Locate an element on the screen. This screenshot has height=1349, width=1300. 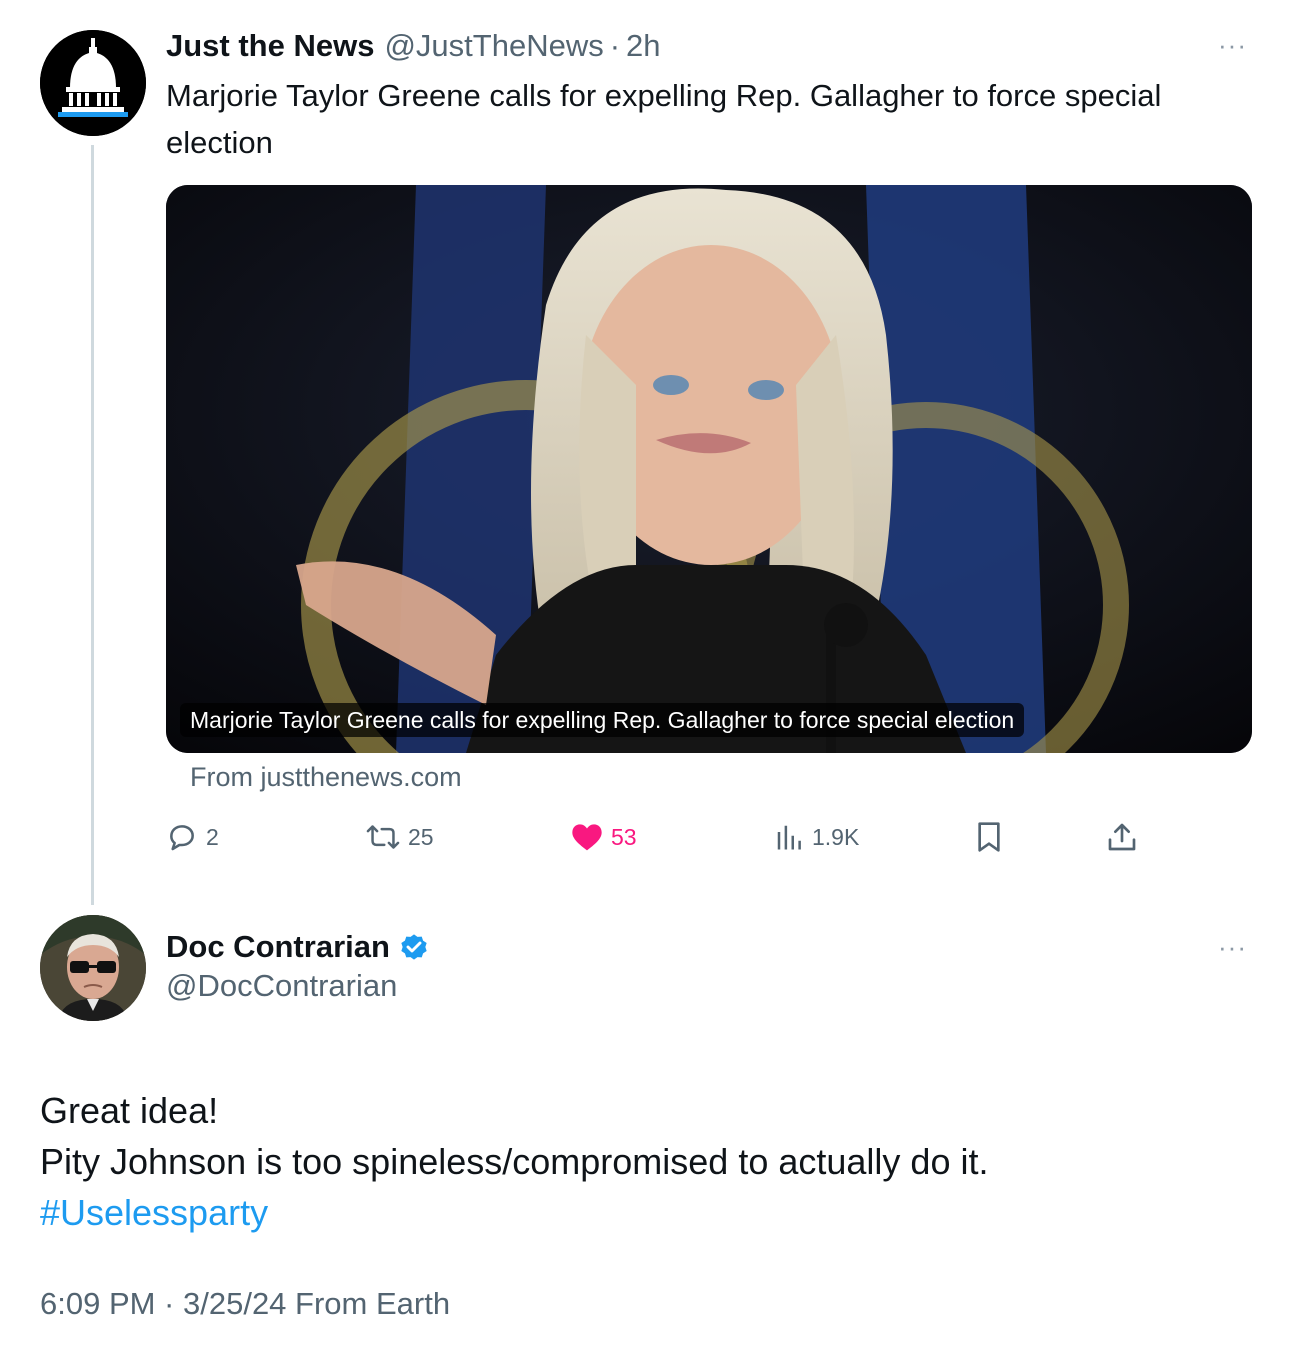
reply-button: 2 is located at coordinates (192, 837).